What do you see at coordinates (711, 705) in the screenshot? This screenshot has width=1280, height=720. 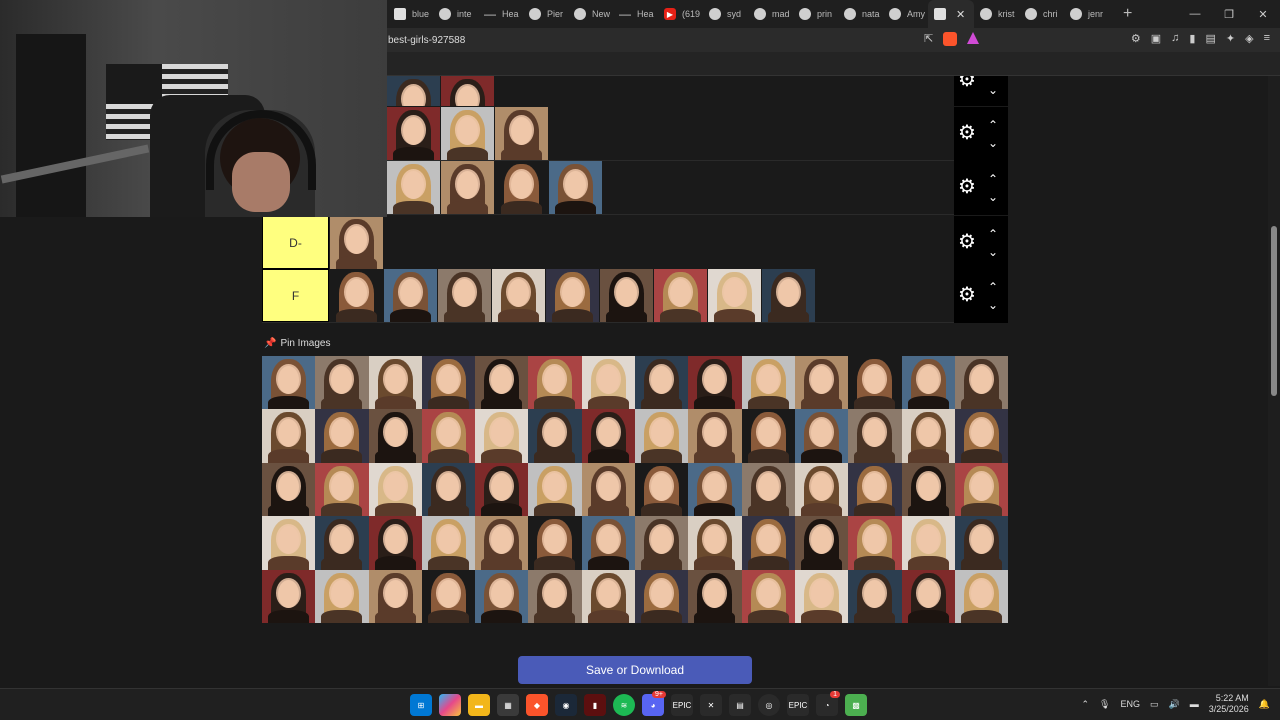 I see `xbox-icon: ✕` at bounding box center [711, 705].